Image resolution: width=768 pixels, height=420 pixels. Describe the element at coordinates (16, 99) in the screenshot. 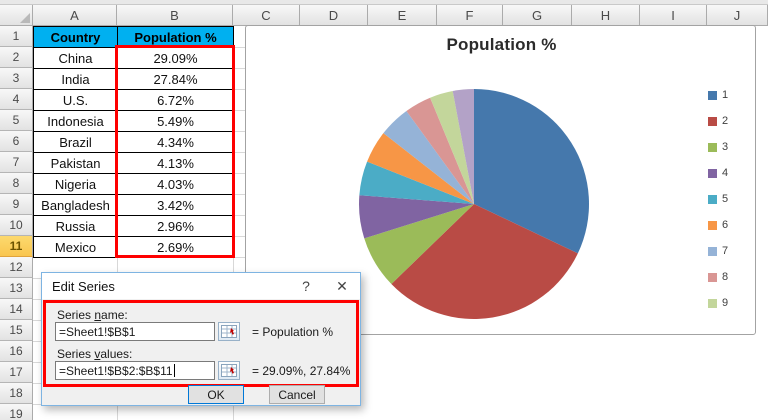

I see `row-header-4: 4` at that location.